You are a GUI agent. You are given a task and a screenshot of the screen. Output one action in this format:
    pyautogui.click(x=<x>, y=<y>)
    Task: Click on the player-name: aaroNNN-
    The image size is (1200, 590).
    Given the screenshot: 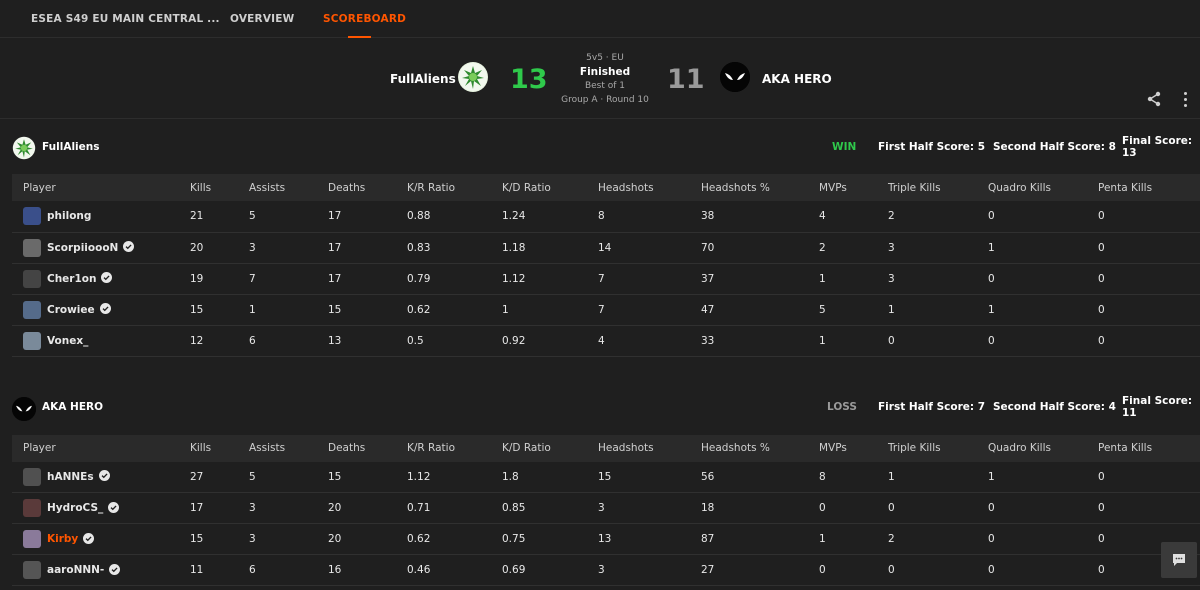 What is the action you would take?
    pyautogui.click(x=75, y=570)
    